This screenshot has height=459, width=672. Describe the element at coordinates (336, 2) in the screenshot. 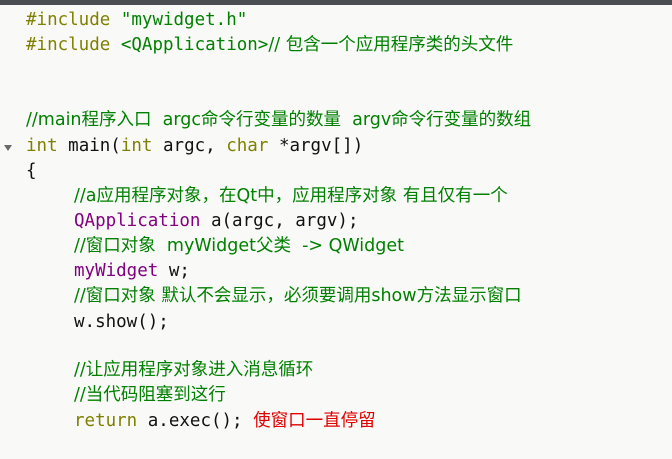

I see `editor-top-border` at that location.